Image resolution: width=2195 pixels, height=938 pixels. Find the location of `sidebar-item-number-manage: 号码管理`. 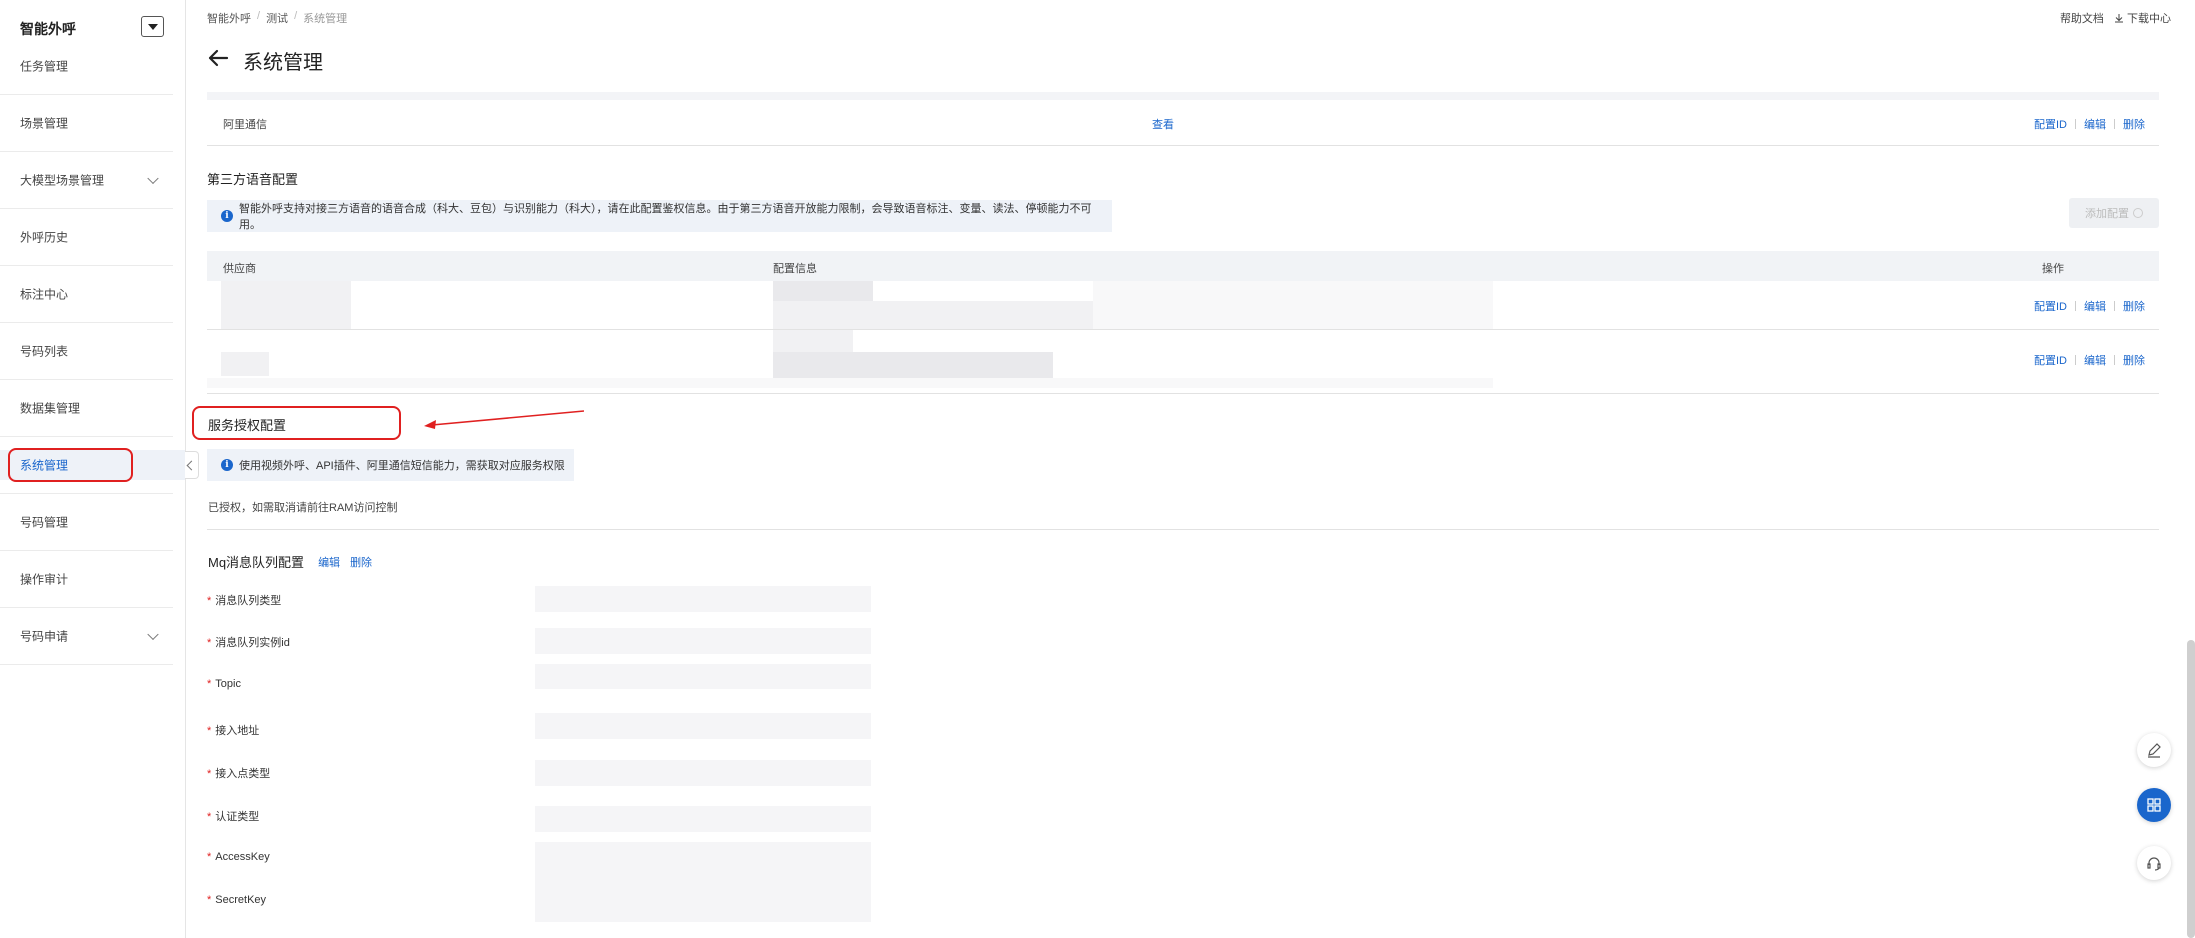

sidebar-item-number-manage: 号码管理 is located at coordinates (86, 522).